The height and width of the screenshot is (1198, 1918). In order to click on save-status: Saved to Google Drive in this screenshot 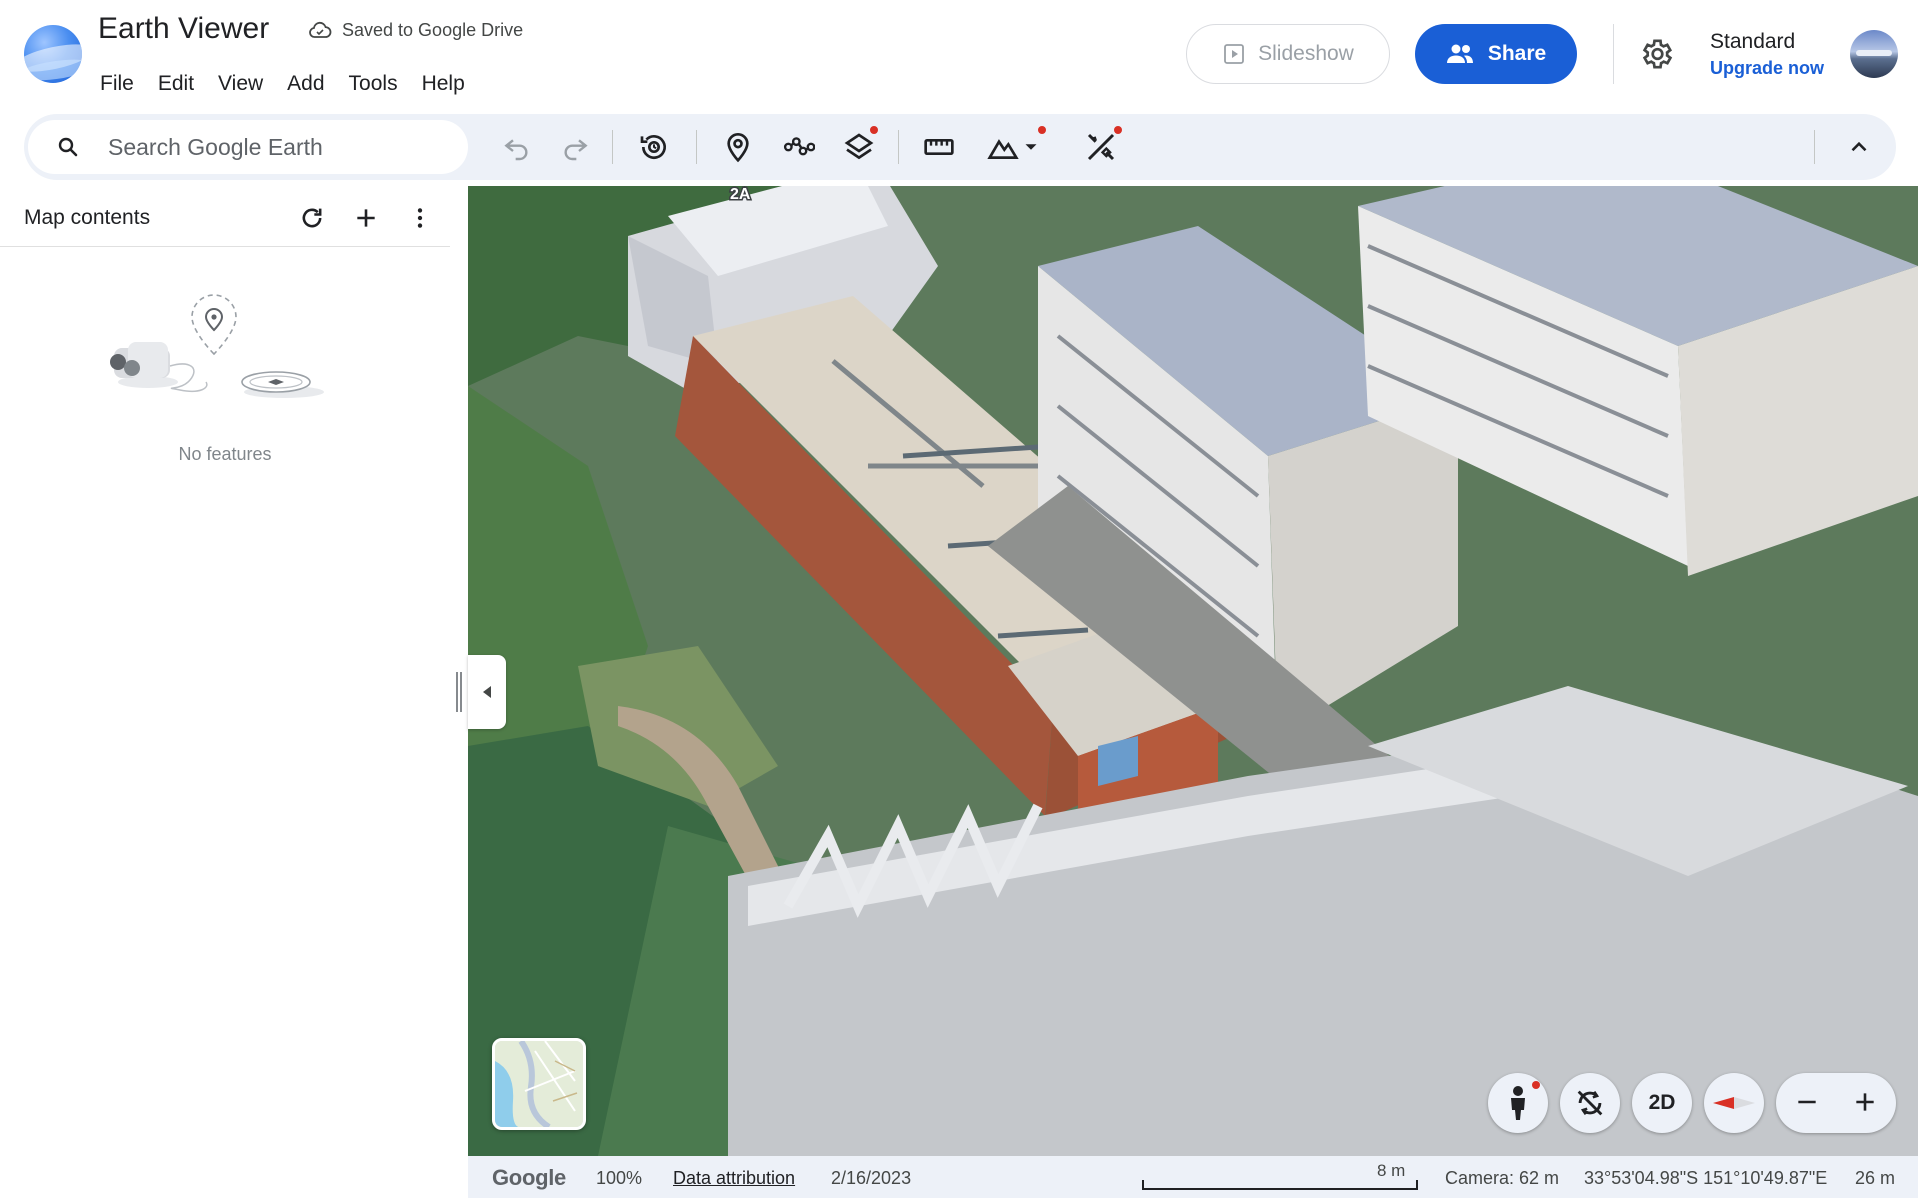, I will do `click(415, 30)`.